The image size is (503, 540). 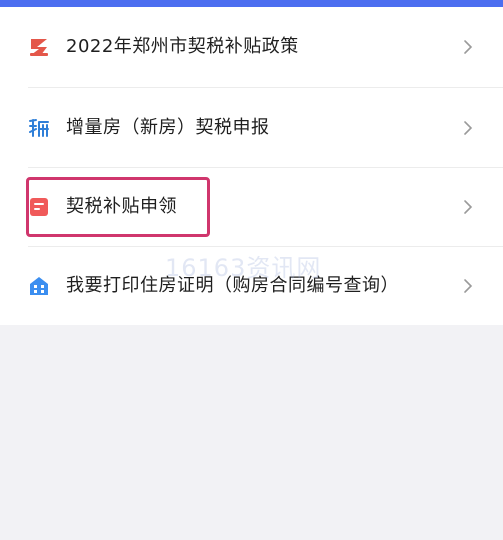 I want to click on menu-item-label: 2022年郑州市契税补贴政策, so click(x=182, y=46).